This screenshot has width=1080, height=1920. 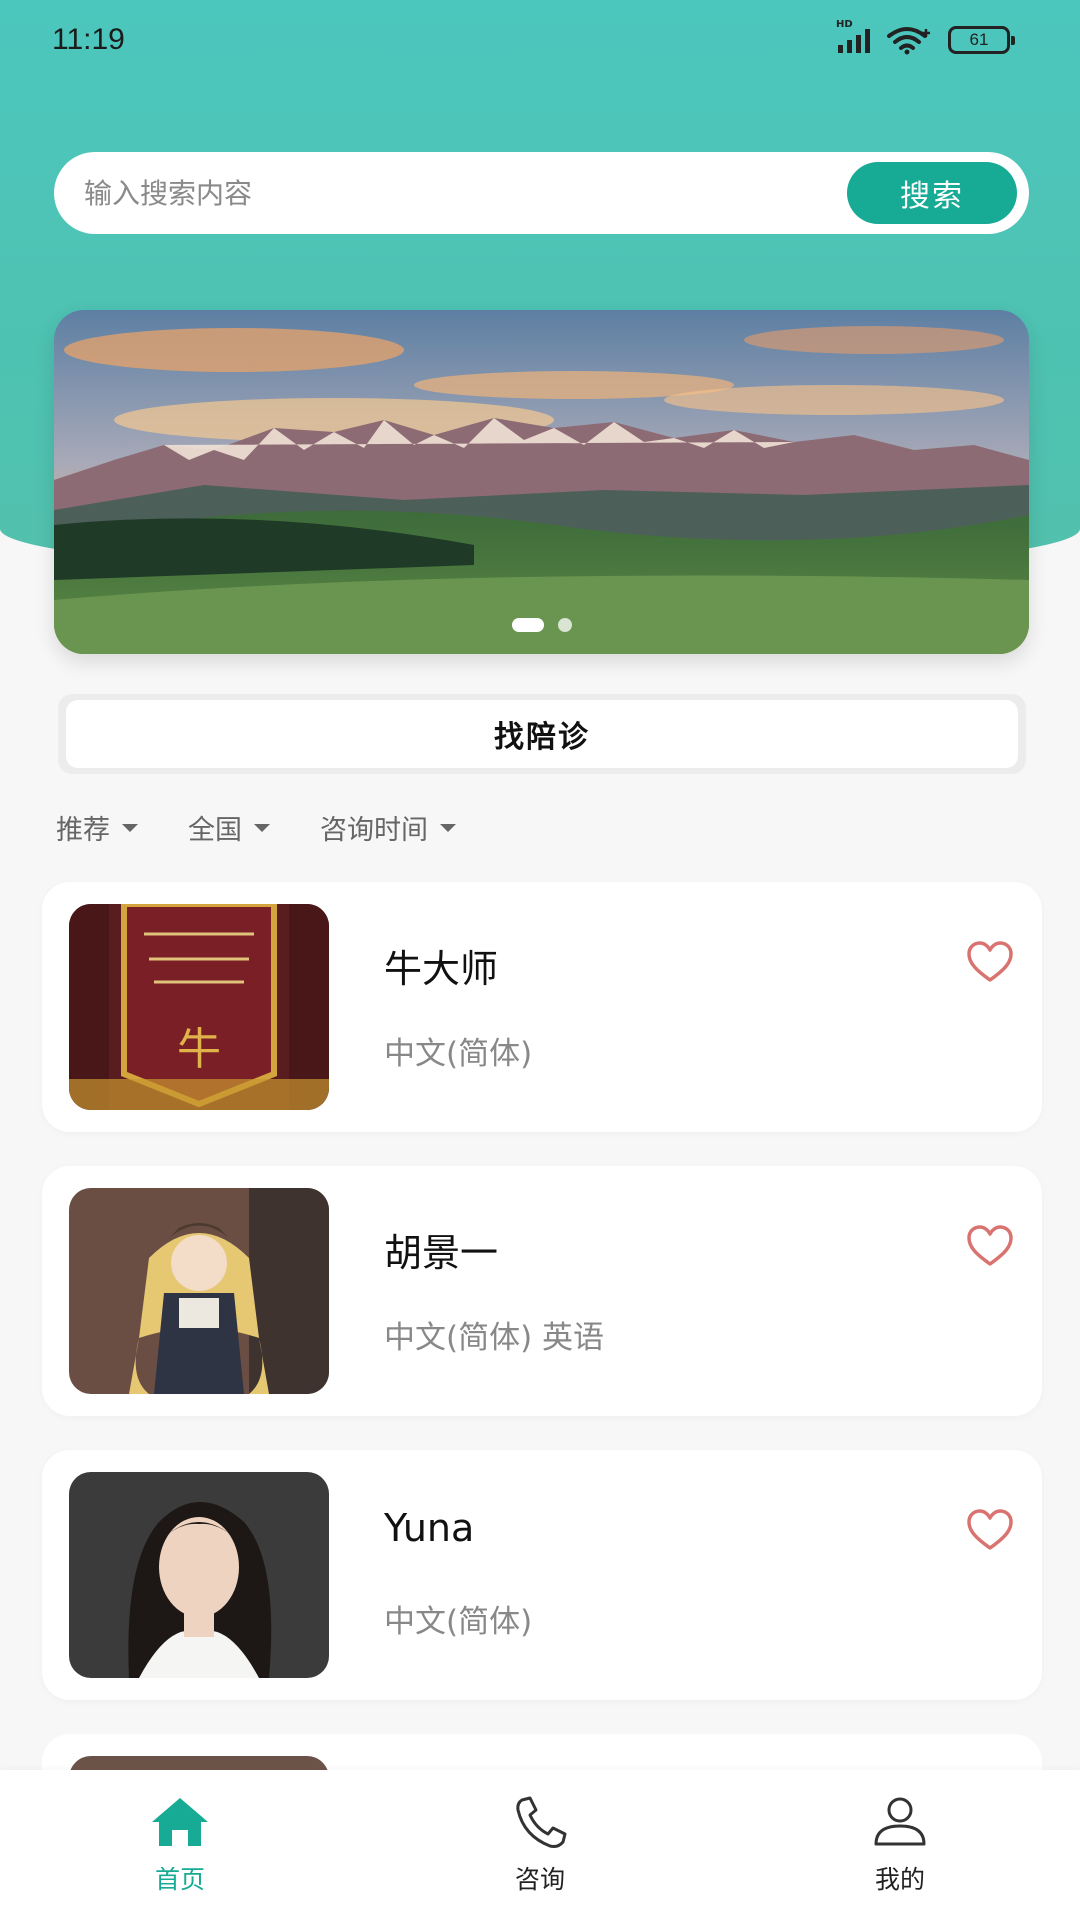 I want to click on carousel-dot-active, so click(x=527, y=625).